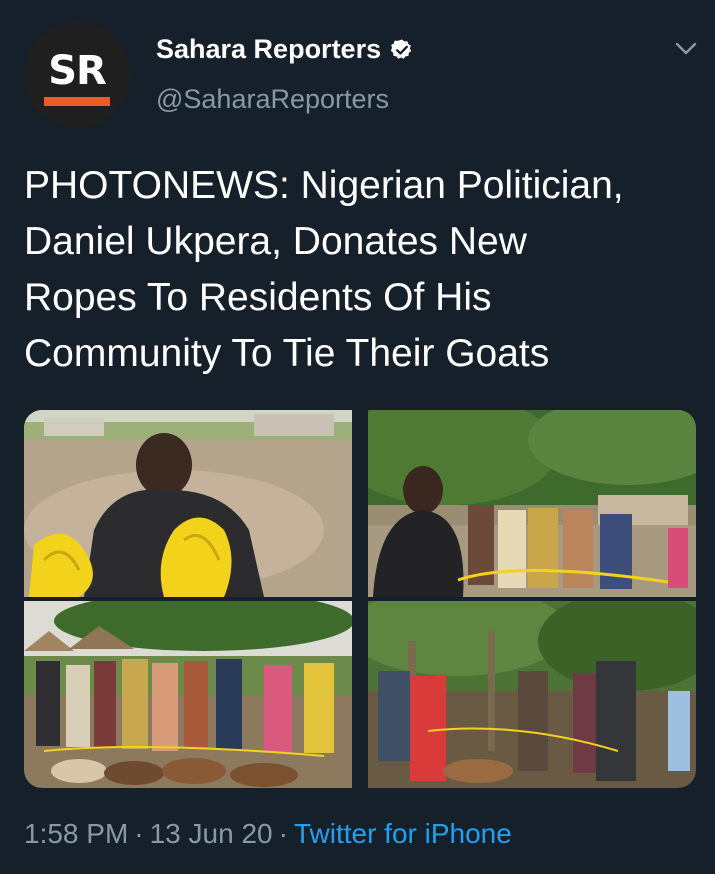 The image size is (715, 874). I want to click on tweet-meta: 1:58 PM · 13 Jun 20 · Twitter for iPhone, so click(268, 834).